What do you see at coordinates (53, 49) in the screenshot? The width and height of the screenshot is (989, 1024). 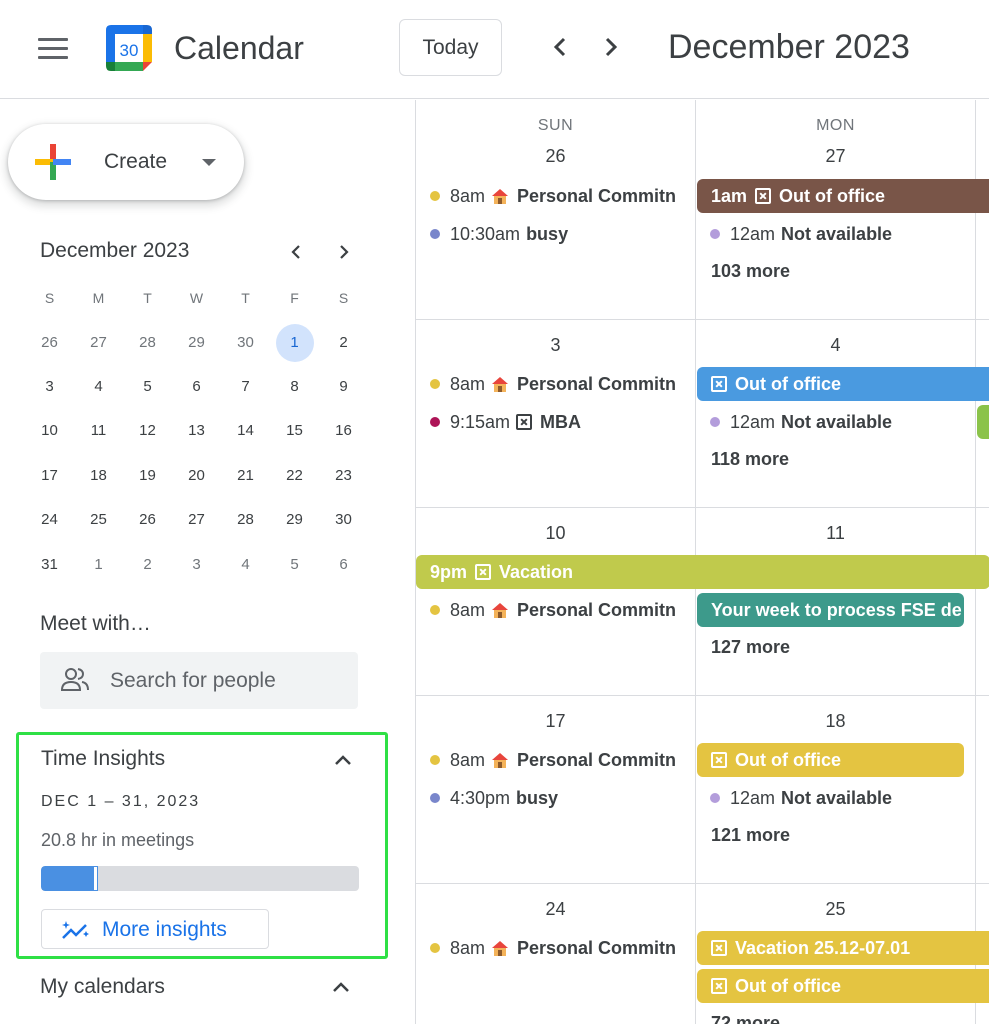 I see `main-menu-icon` at bounding box center [53, 49].